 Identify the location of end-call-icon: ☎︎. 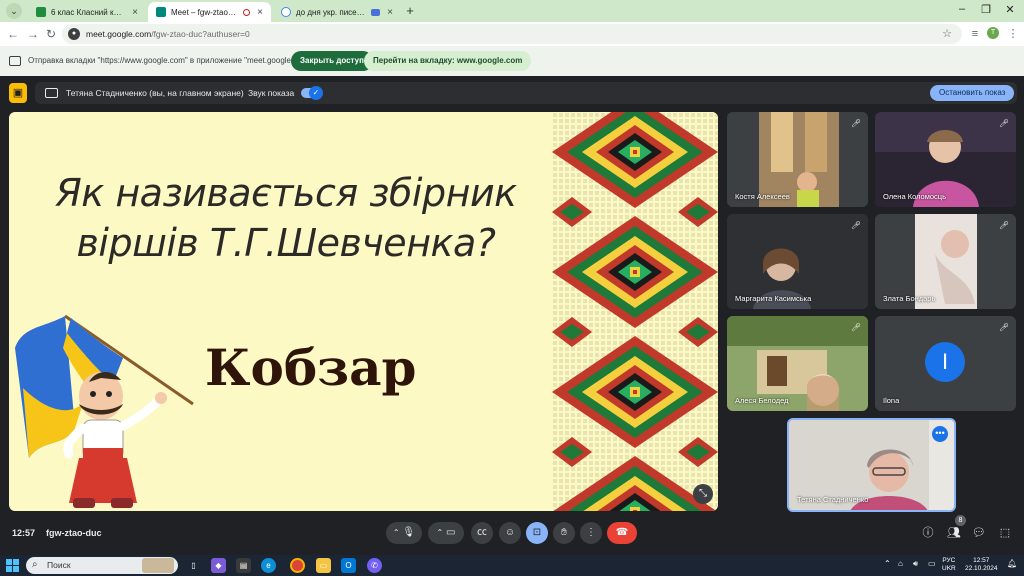
(622, 532).